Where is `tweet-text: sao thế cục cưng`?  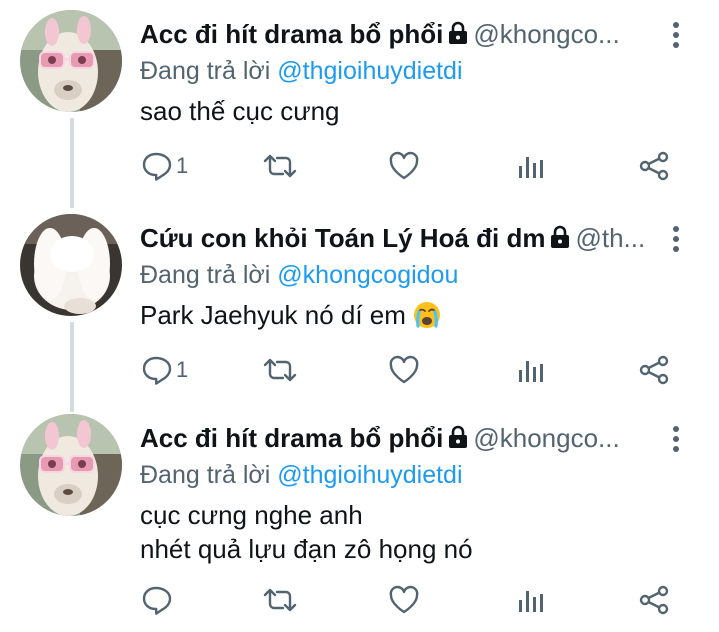 tweet-text: sao thế cục cưng is located at coordinates (410, 111).